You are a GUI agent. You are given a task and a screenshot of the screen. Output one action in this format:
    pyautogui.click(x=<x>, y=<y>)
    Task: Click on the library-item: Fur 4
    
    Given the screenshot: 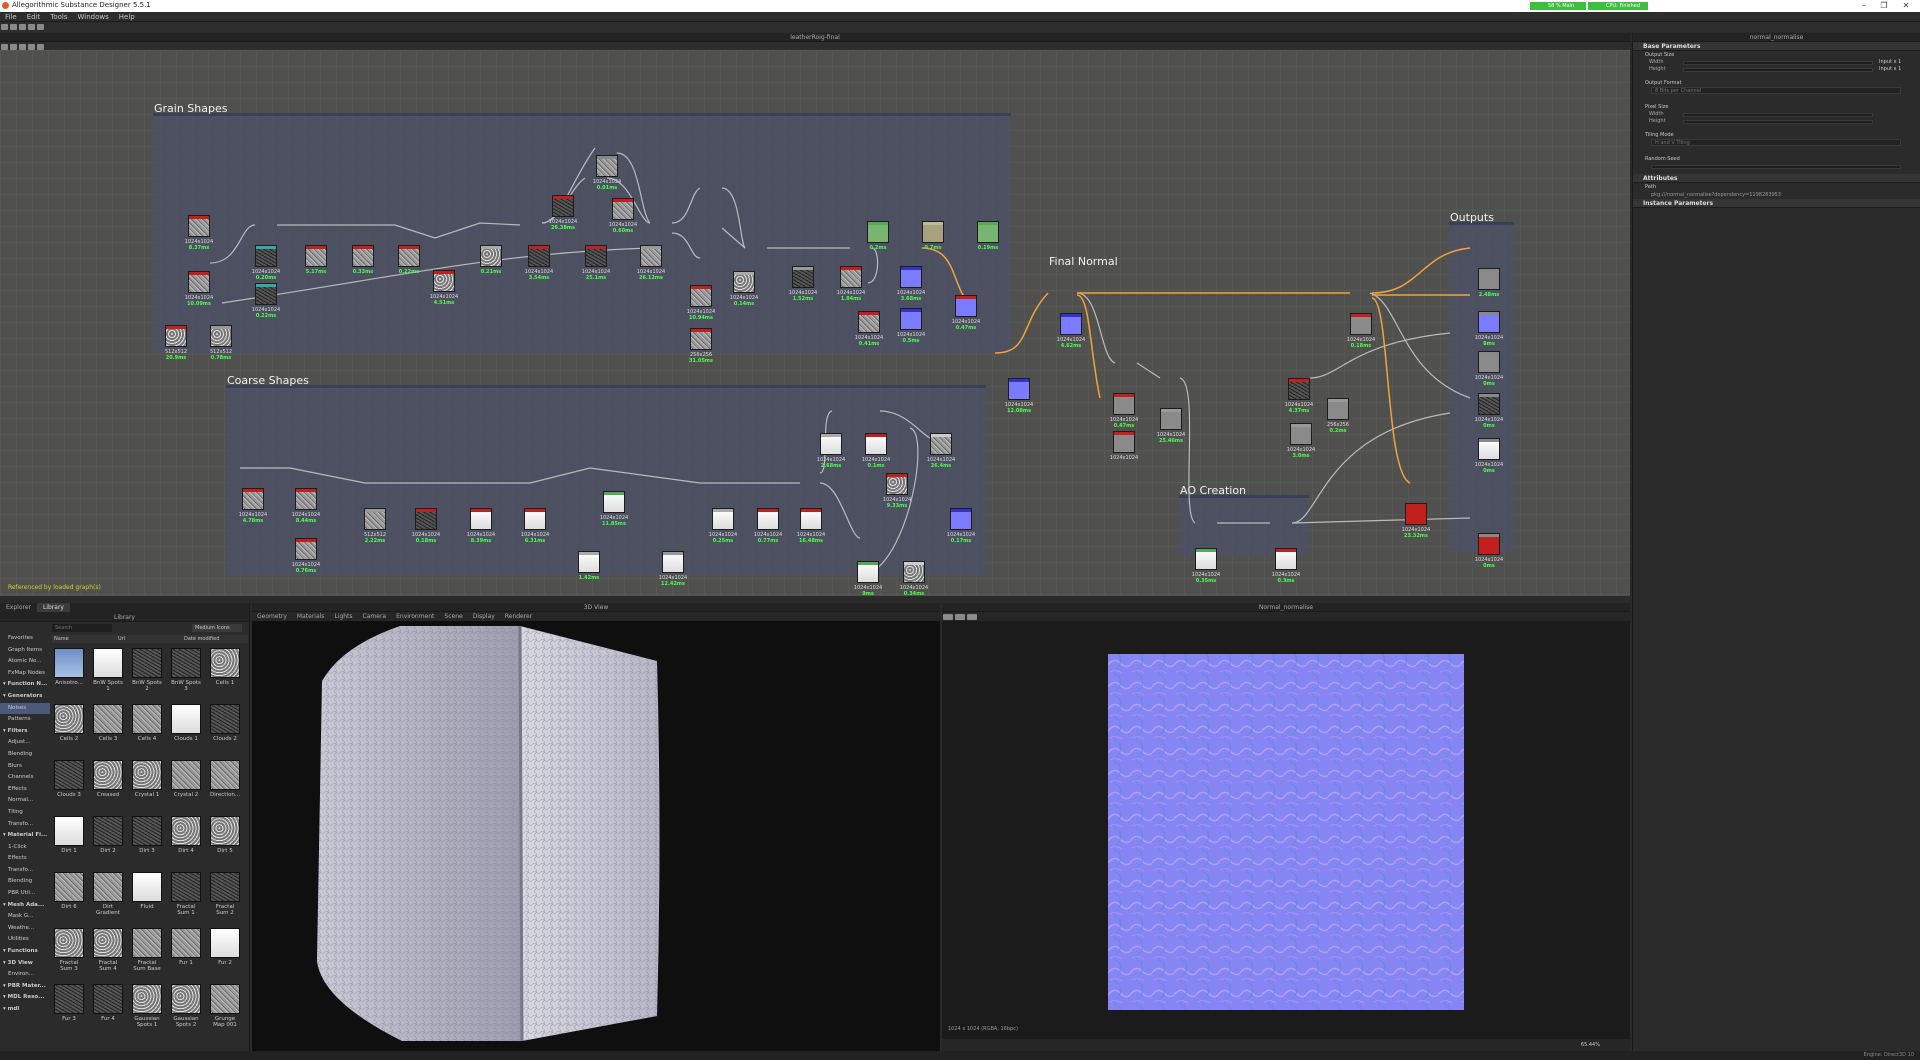 What is the action you would take?
    pyautogui.click(x=108, y=1008)
    